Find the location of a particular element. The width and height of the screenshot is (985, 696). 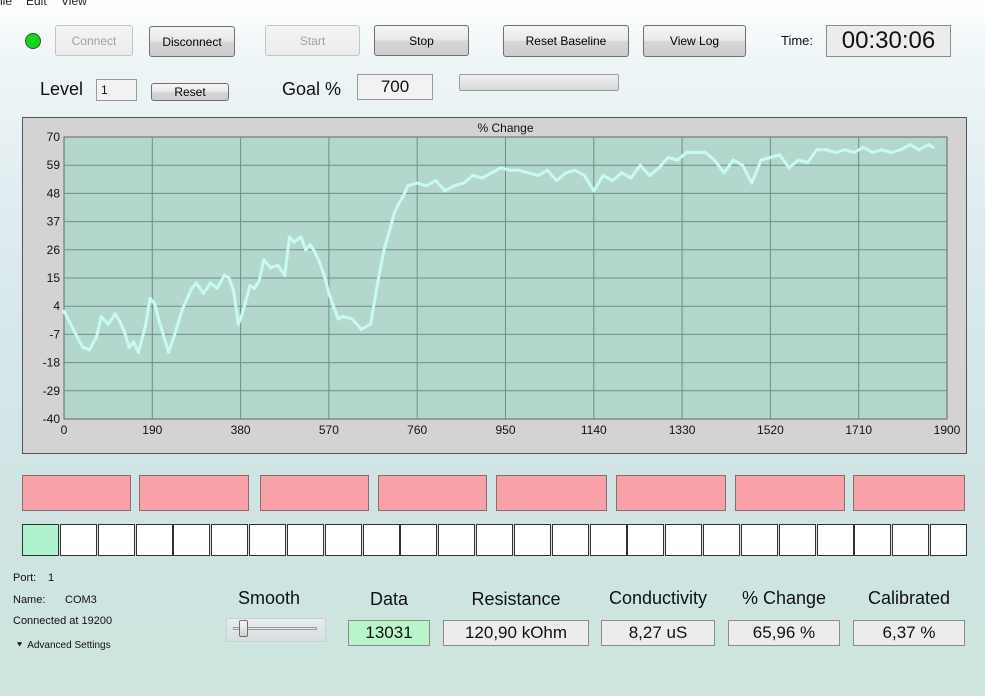

view-log-button: View Log is located at coordinates (694, 41).